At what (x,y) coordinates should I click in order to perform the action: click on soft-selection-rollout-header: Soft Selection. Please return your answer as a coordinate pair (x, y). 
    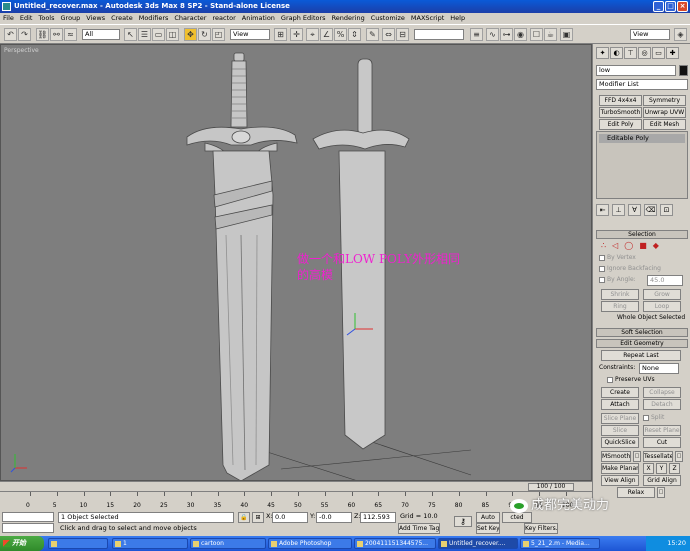
    Looking at the image, I should click on (642, 332).